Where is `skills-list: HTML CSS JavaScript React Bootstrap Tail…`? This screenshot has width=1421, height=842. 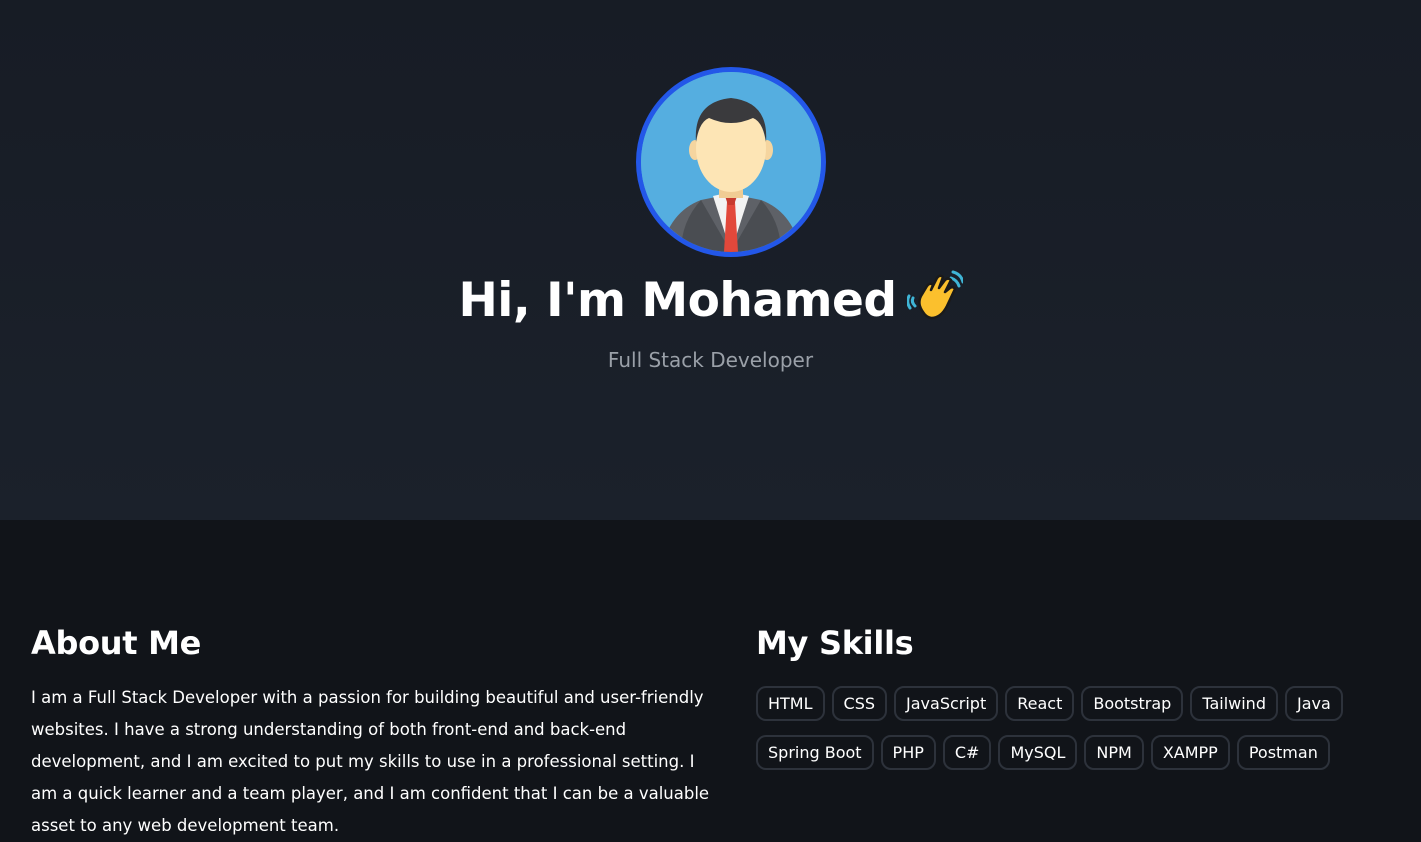
skills-list: HTML CSS JavaScript React Bootstrap Tail… is located at coordinates (1076, 728).